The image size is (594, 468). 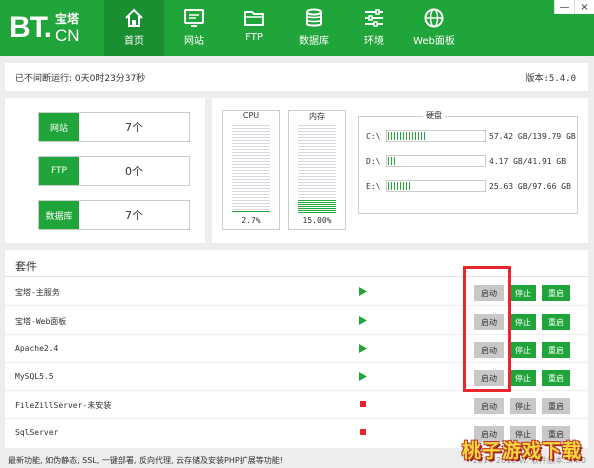 I want to click on nav-database-label: 数据库, so click(x=314, y=41).